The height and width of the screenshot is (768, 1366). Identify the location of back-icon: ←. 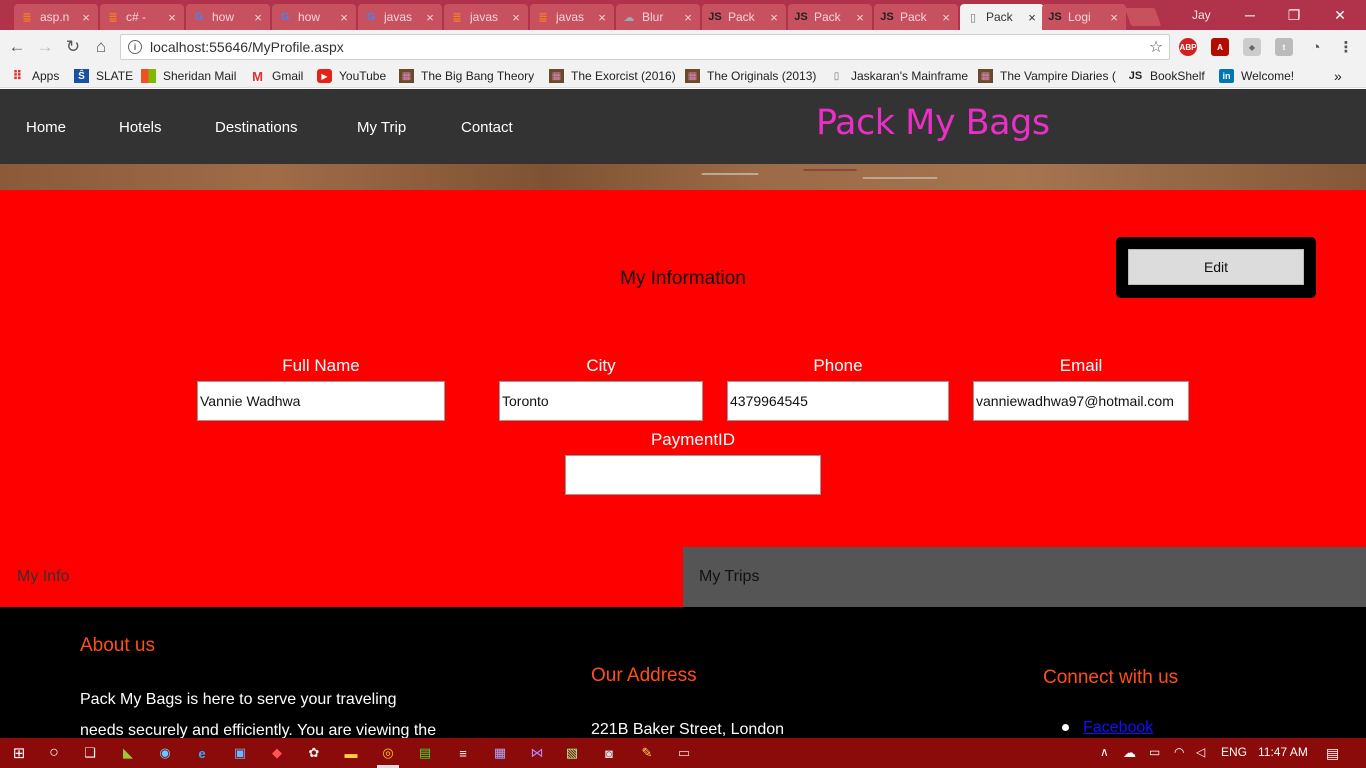
(17, 47).